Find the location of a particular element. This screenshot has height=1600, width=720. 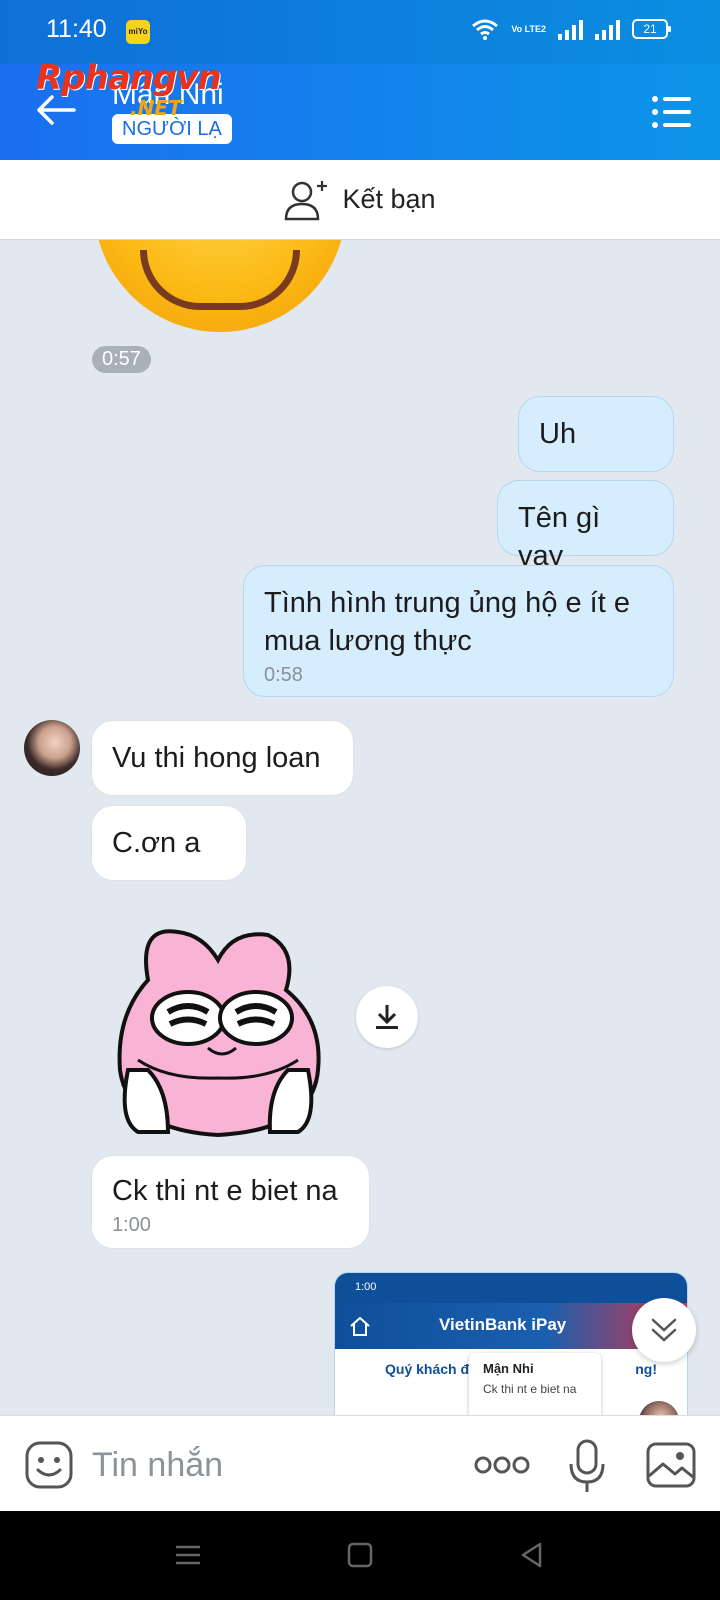

signal-1-icon is located at coordinates (570, 29).